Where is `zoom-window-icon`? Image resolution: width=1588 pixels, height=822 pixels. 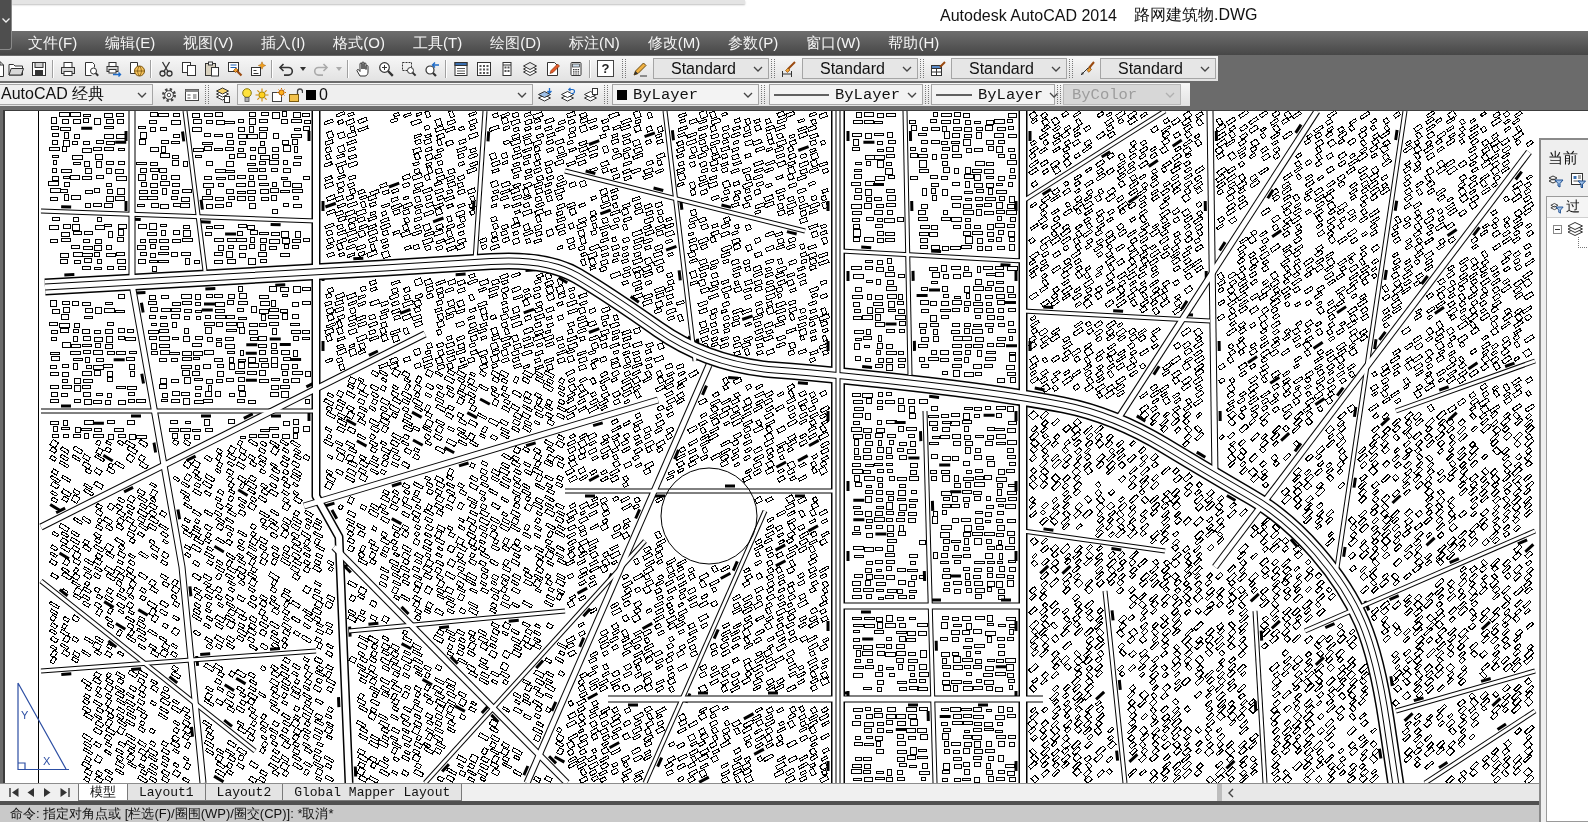
zoom-window-icon is located at coordinates (408, 68).